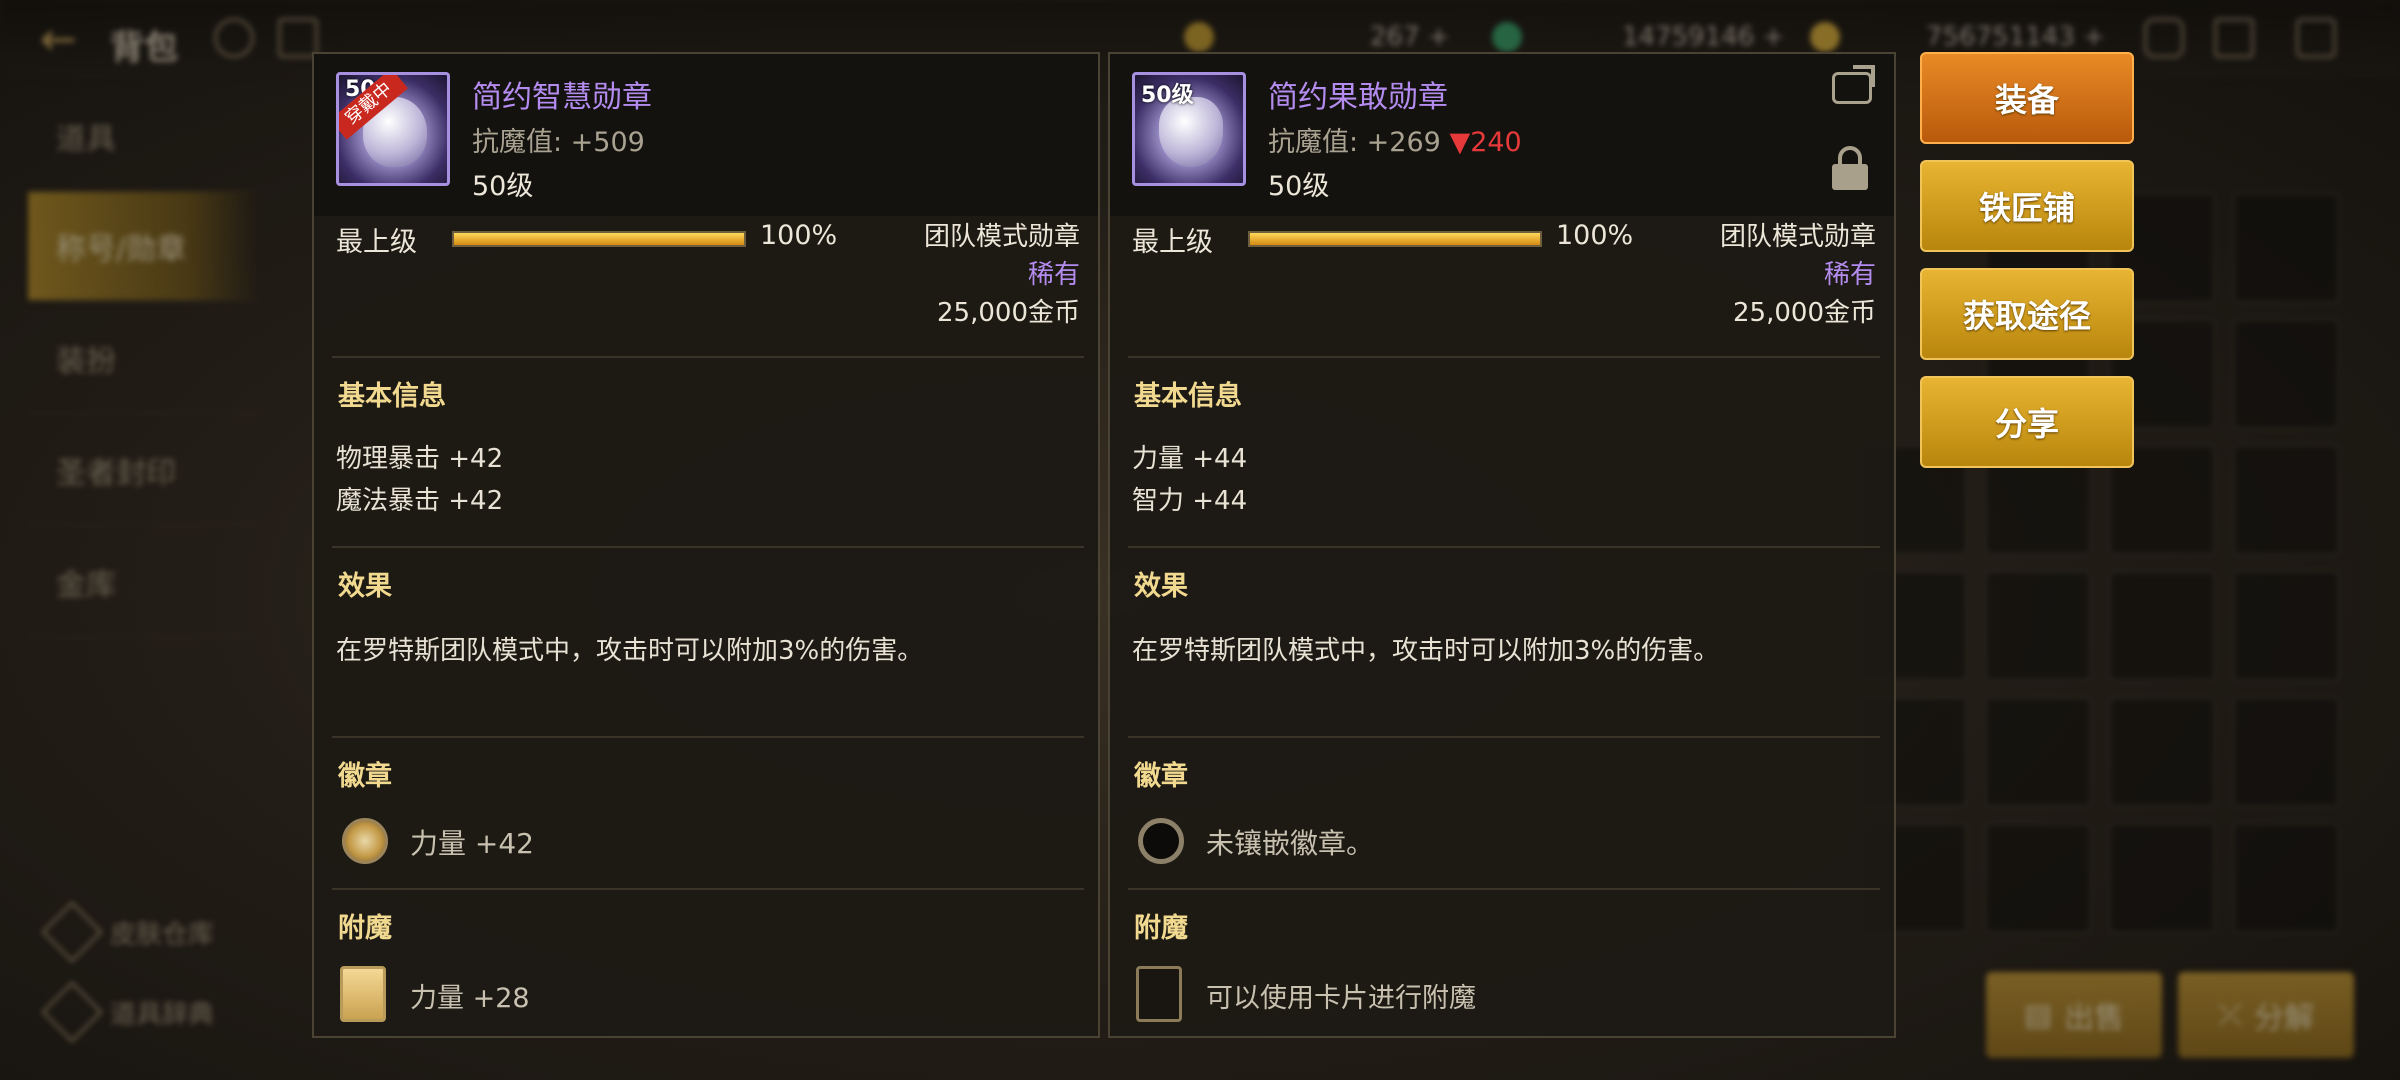  I want to click on currency-2-amount: 14759146 +, so click(1703, 37).